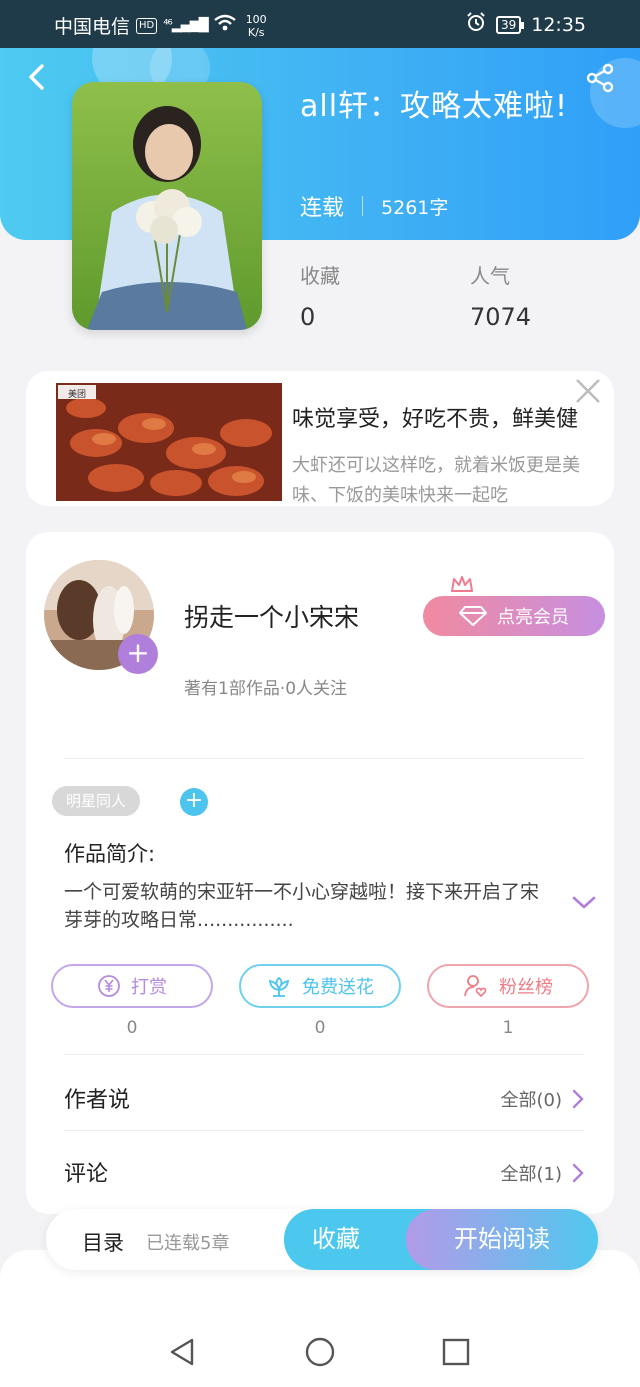  What do you see at coordinates (510, 24) in the screenshot?
I see `battery-icon: 39` at bounding box center [510, 24].